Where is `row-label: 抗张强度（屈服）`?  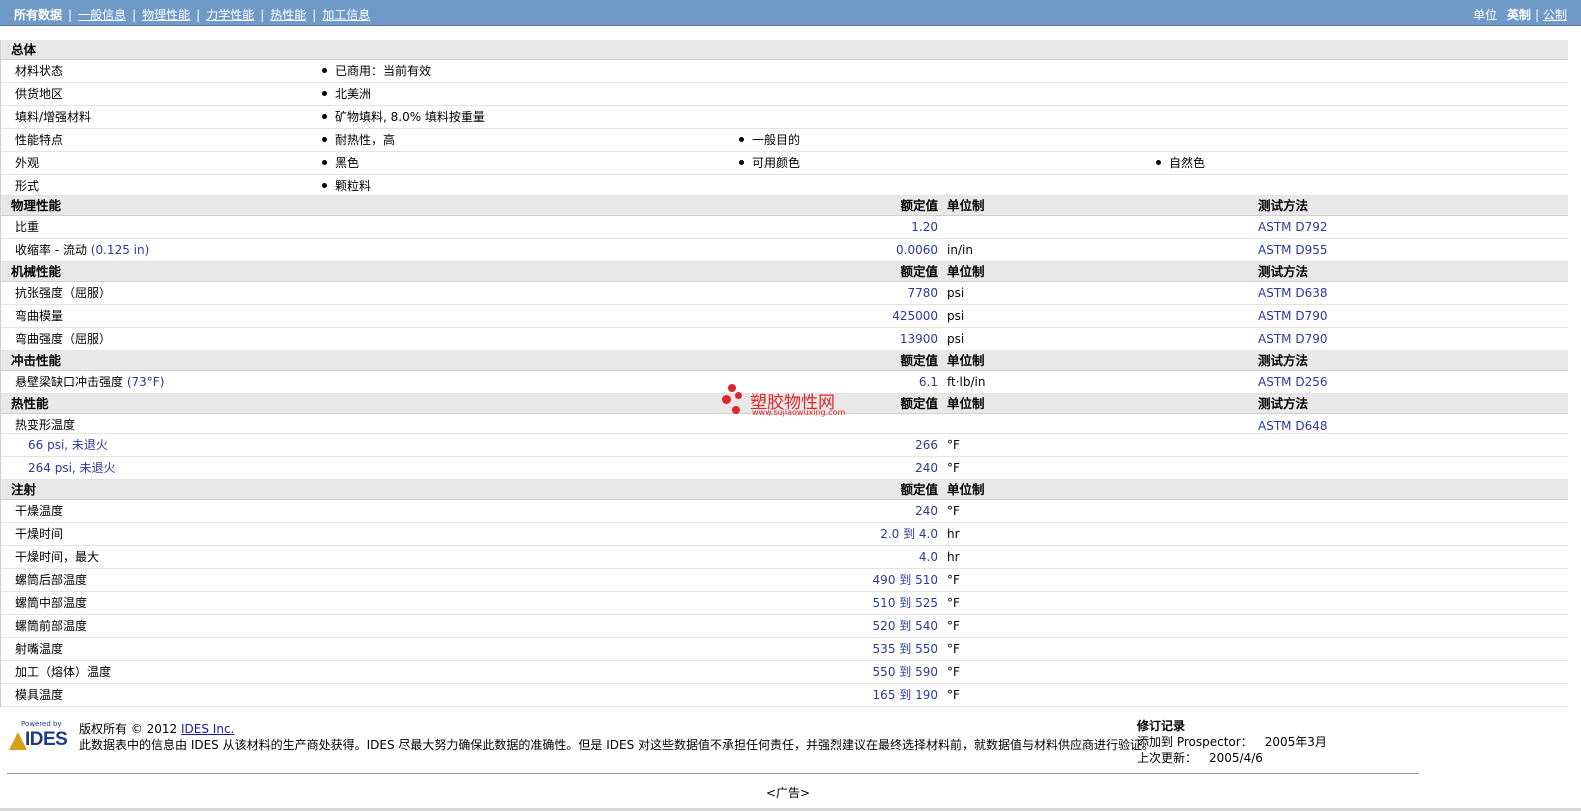
row-label: 抗张强度（屈服） is located at coordinates (63, 293).